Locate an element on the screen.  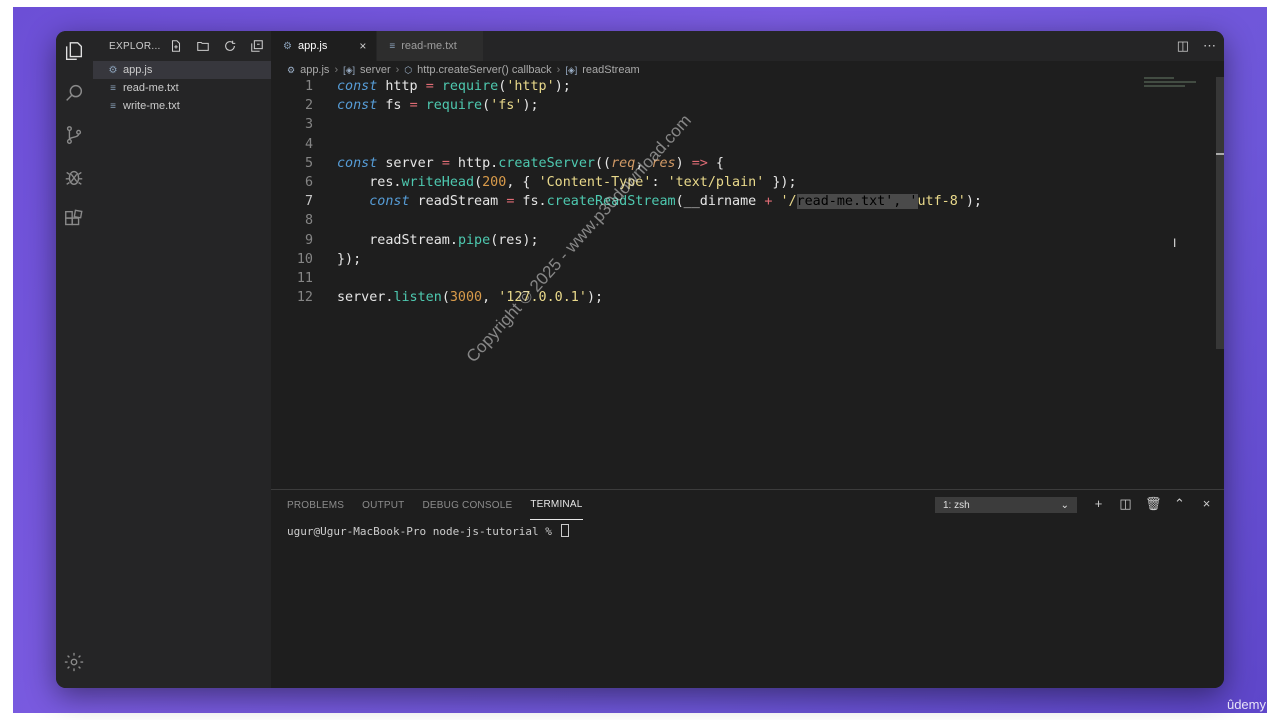
chevron-down-icon: ⌄ is located at coordinates (1064, 505).